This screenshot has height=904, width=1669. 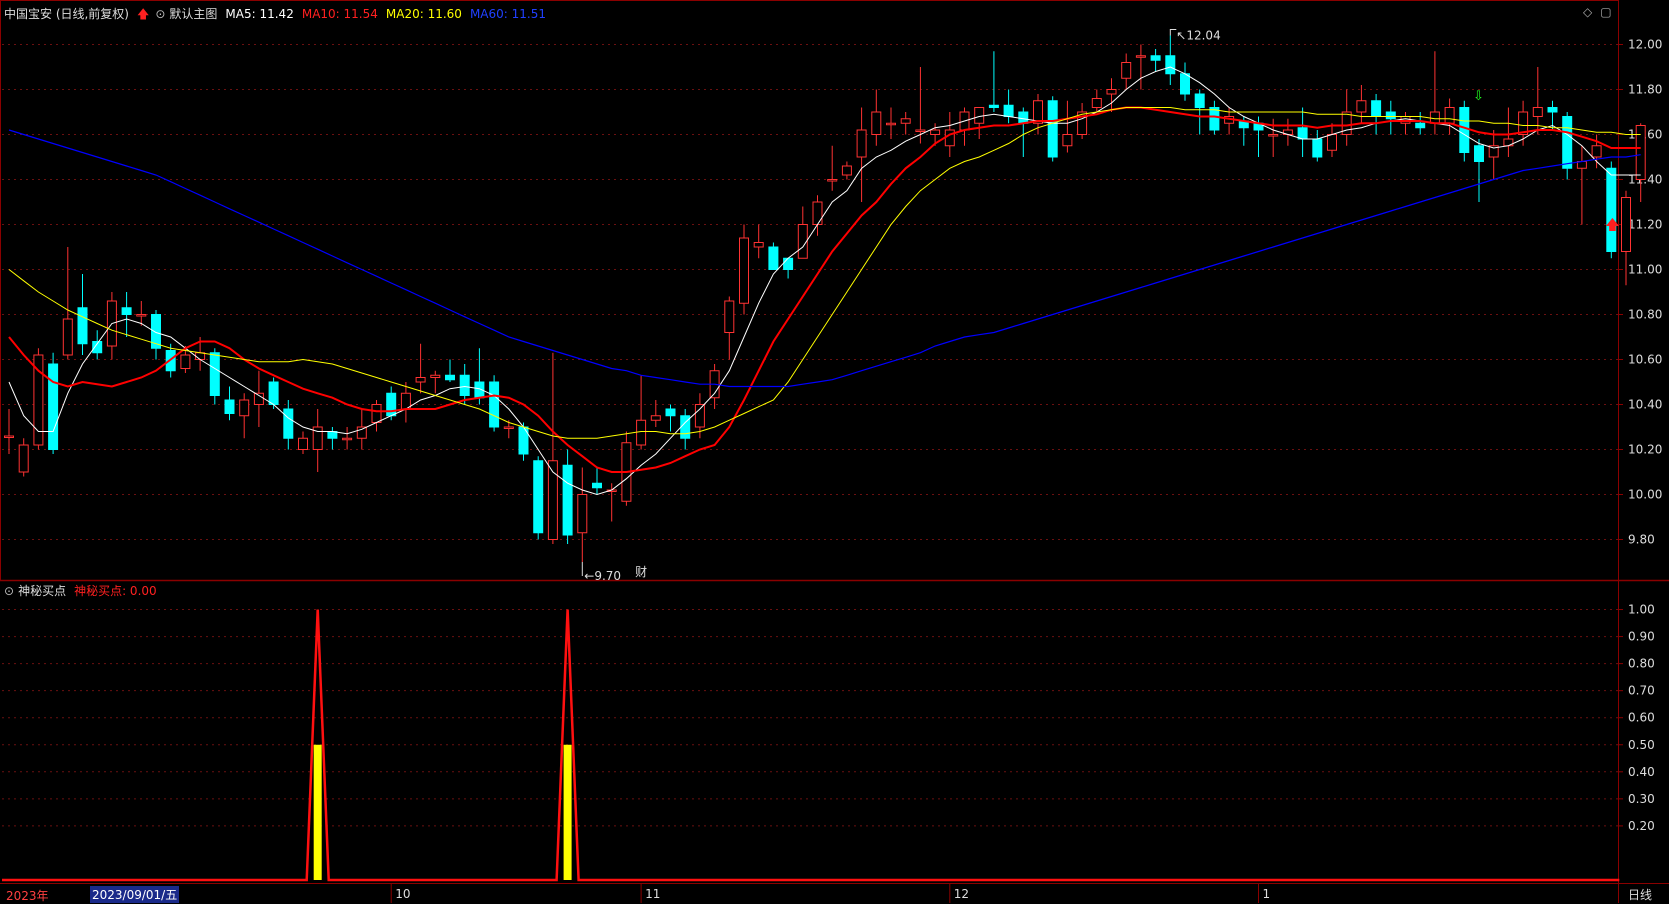 I want to click on sell-arrow-icon: ⇩, so click(x=1478, y=96).